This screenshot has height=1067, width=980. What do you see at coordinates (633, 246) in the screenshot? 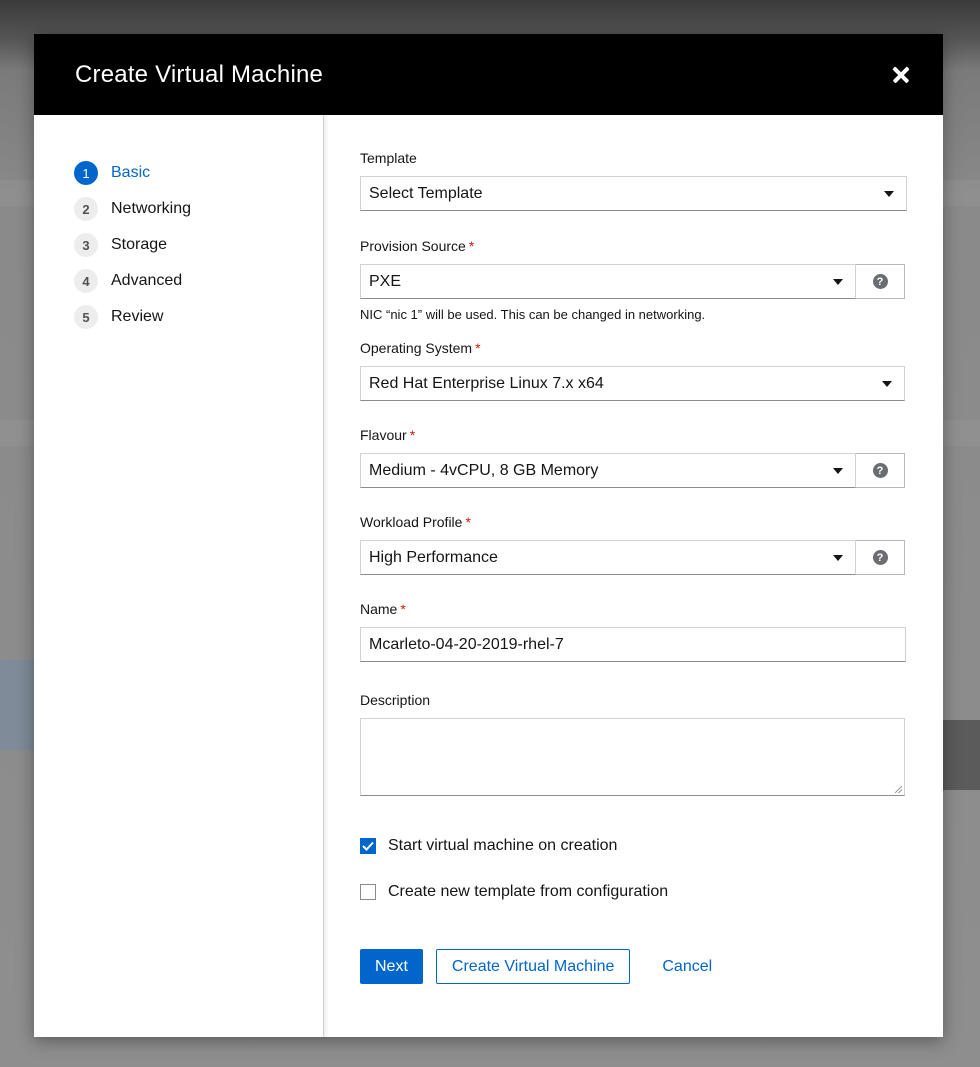
I see `provision-source-label: Provision Source *` at bounding box center [633, 246].